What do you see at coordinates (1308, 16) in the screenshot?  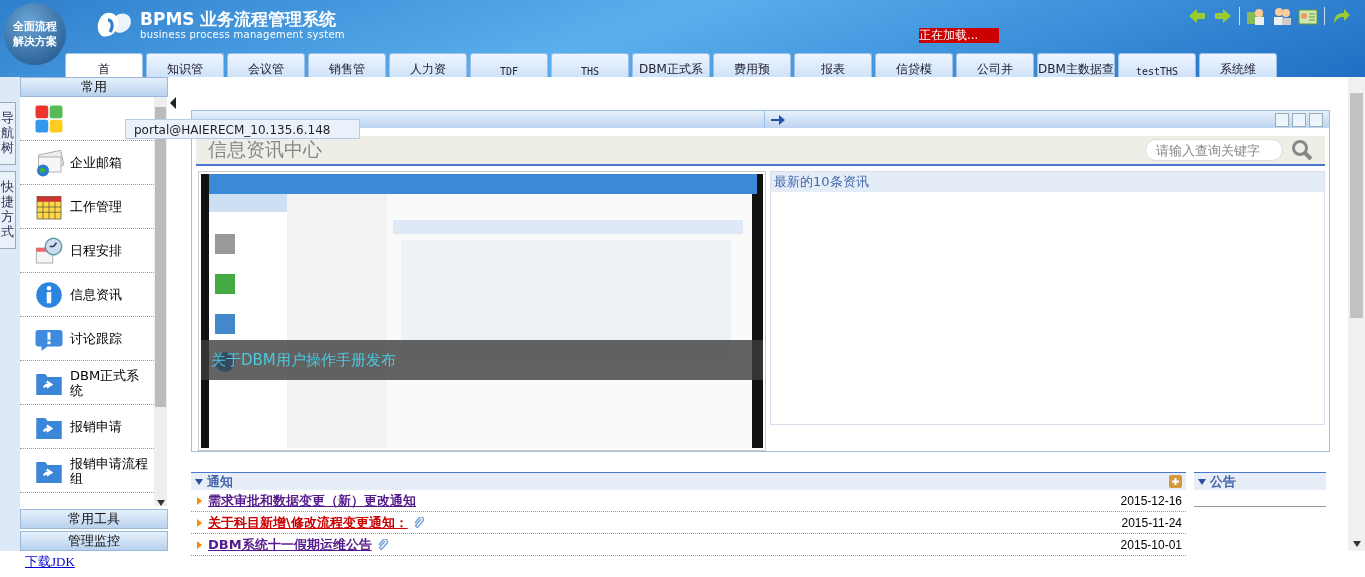 I see `contact-card-icon` at bounding box center [1308, 16].